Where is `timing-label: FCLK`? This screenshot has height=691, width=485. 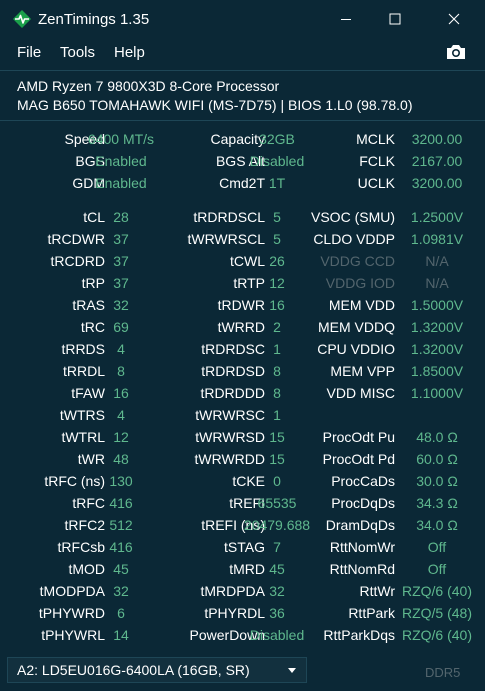 timing-label: FCLK is located at coordinates (377, 161).